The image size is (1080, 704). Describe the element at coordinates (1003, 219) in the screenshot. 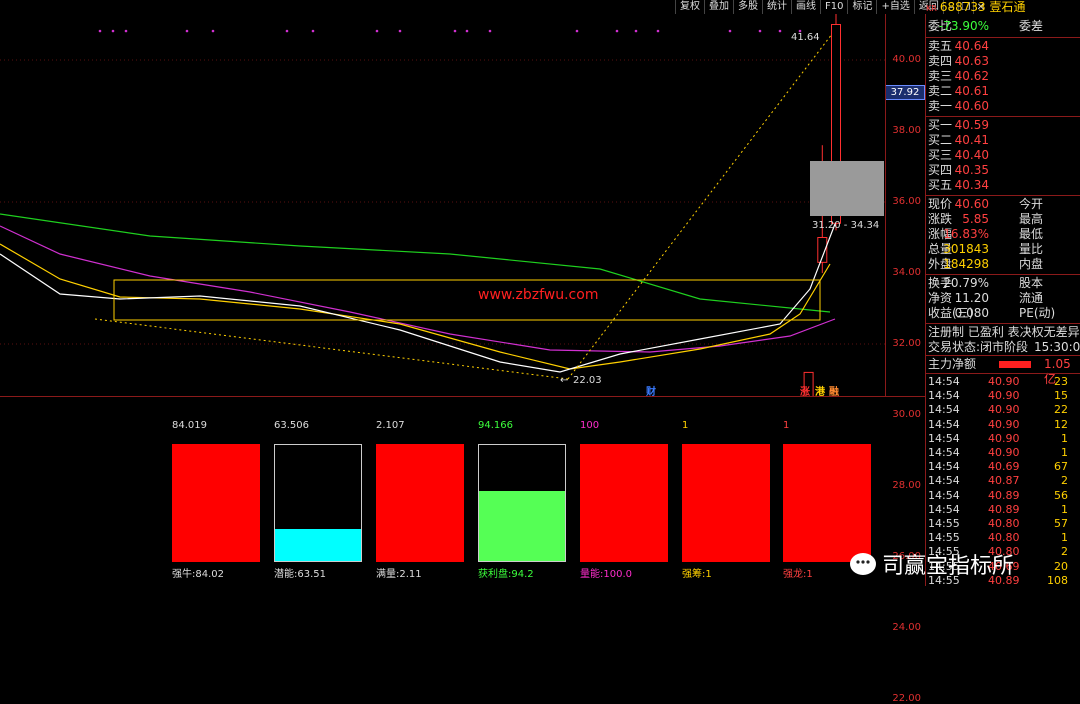

I see `stat-row: 涨跌 5.85 最高` at that location.